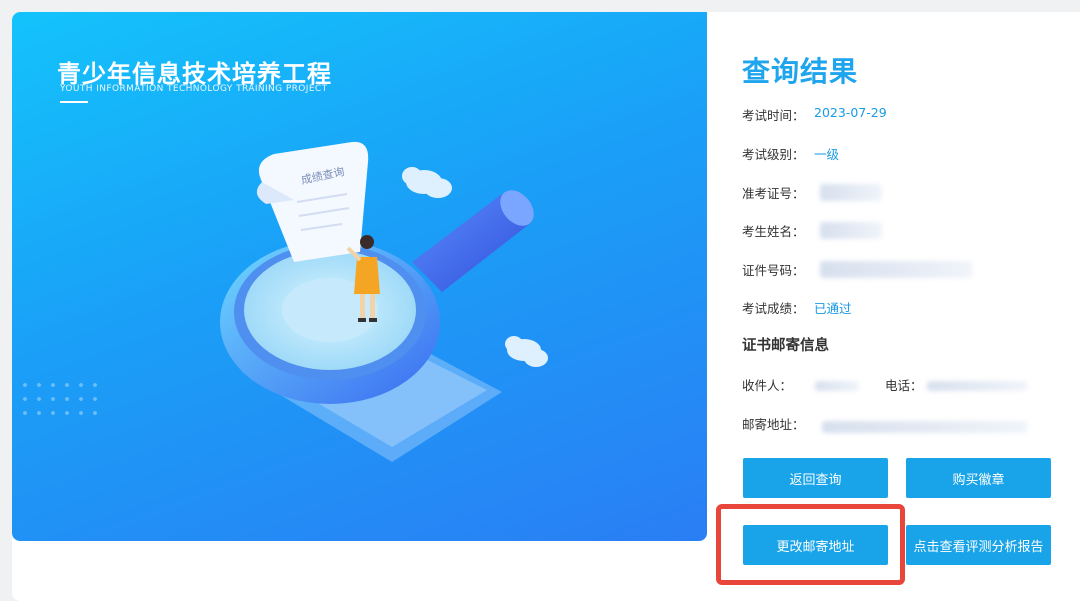 Image resolution: width=1080 pixels, height=601 pixels. What do you see at coordinates (827, 154) in the screenshot?
I see `field-value: 一级` at bounding box center [827, 154].